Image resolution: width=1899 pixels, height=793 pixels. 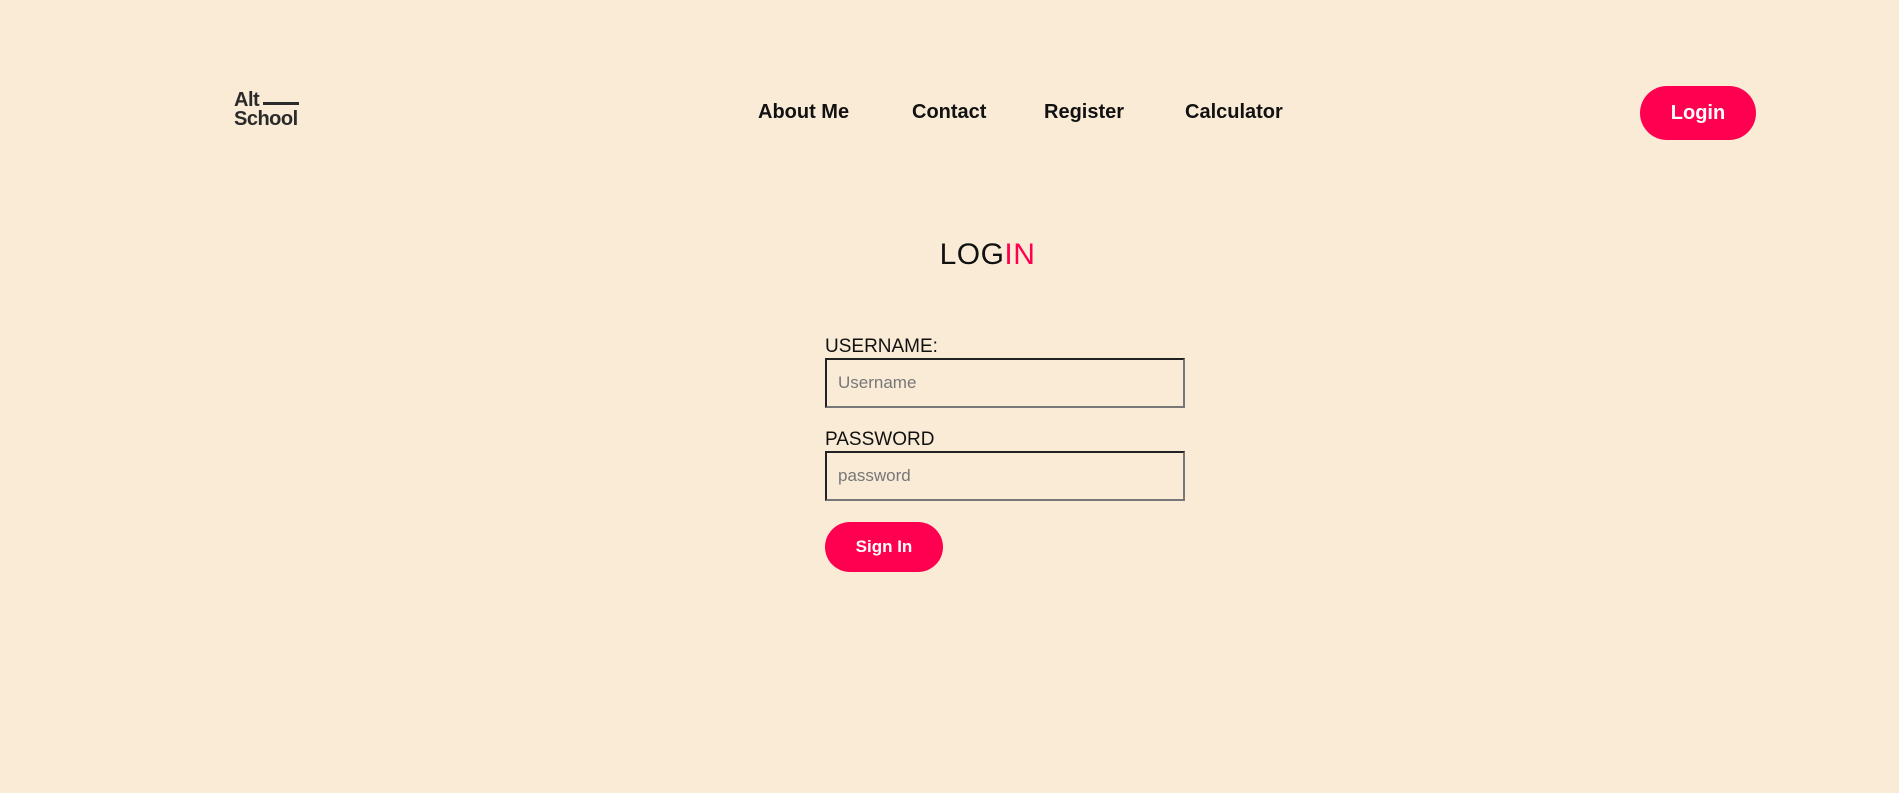 What do you see at coordinates (1234, 112) in the screenshot?
I see `nav-item-calculator: Calculator` at bounding box center [1234, 112].